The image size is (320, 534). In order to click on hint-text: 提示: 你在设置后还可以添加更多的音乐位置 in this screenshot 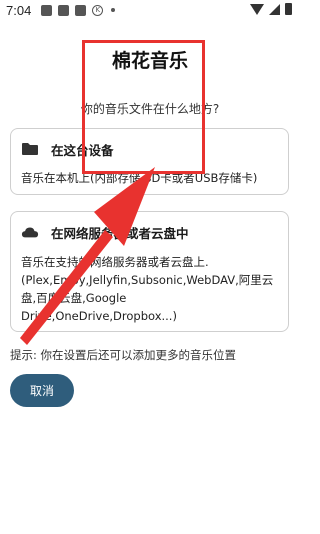, I will do `click(123, 355)`.